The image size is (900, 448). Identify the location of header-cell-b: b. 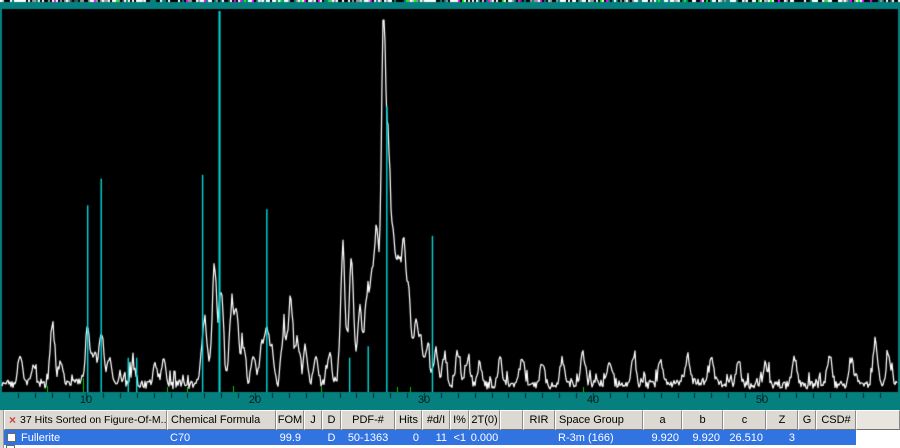
(702, 420).